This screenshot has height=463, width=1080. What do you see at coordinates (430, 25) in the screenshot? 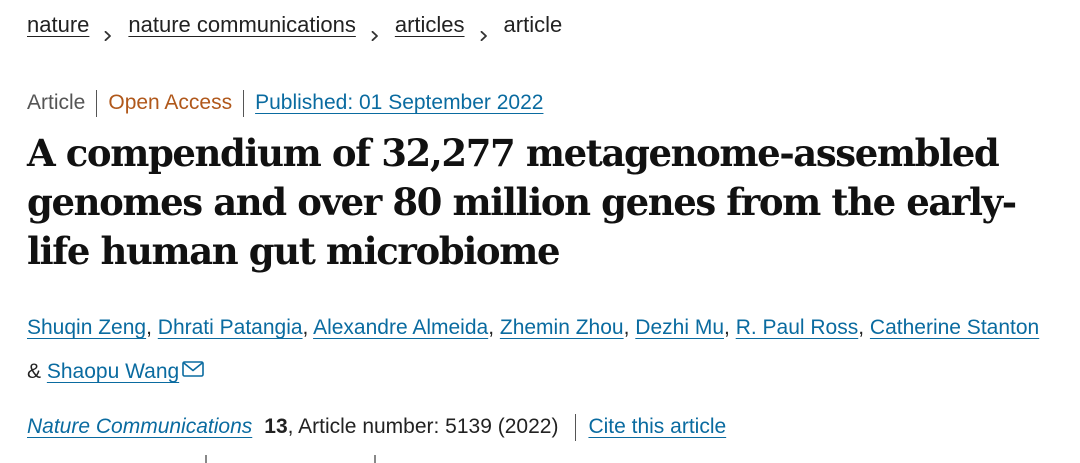
I see `breadcrumb-articles: articles` at bounding box center [430, 25].